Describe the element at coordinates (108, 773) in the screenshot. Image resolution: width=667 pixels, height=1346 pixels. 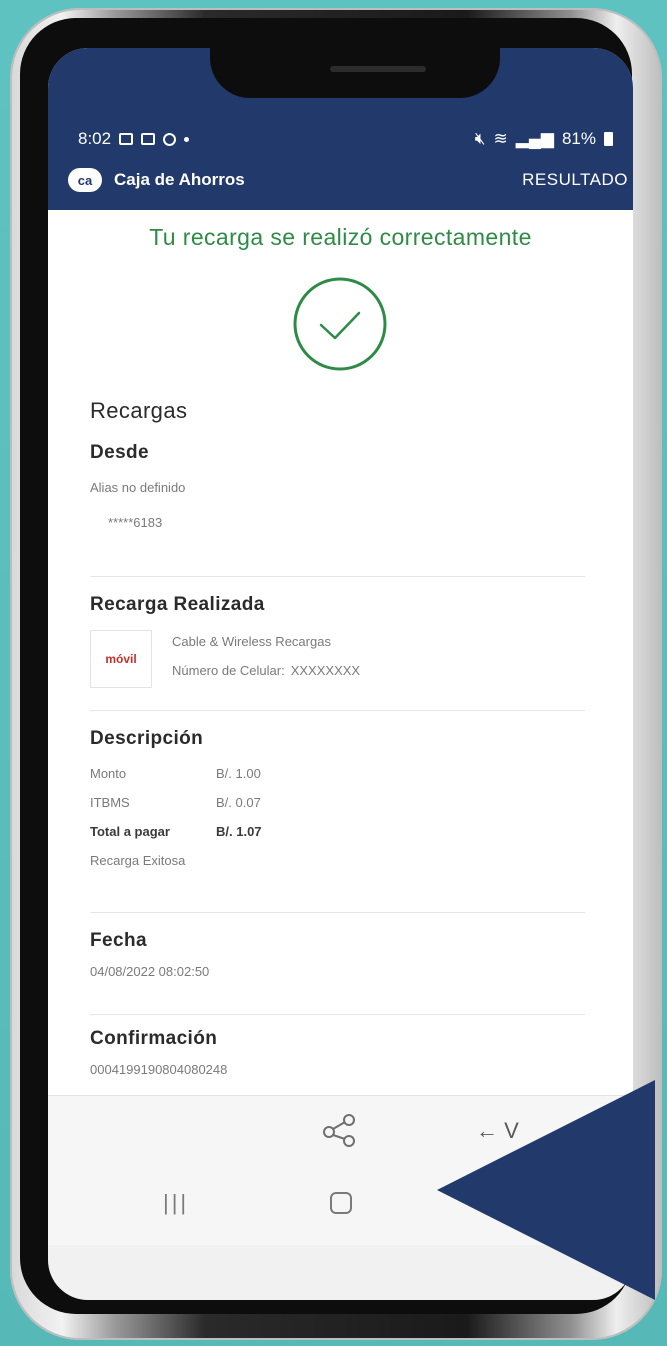
I see `amount-key: Monto` at that location.